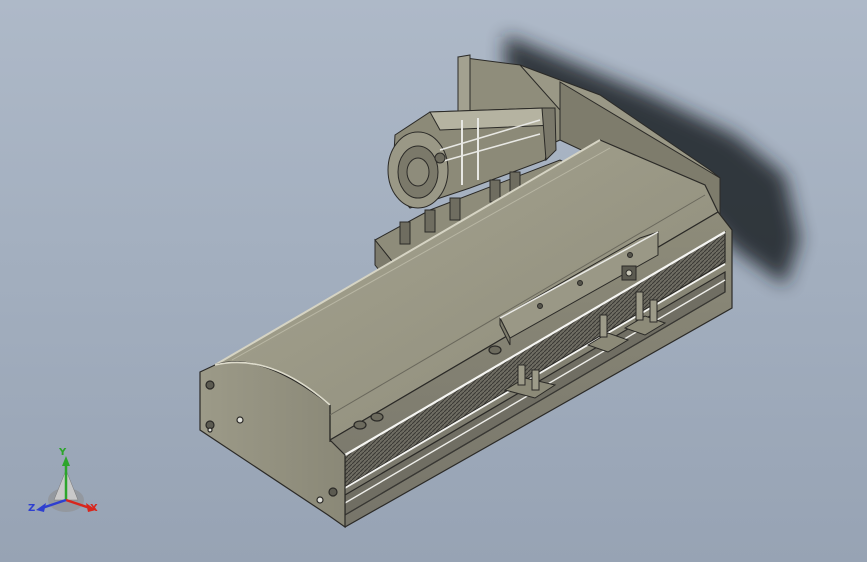 This screenshot has width=867, height=562. Describe the element at coordinates (63, 452) in the screenshot. I see `y-axis-label: Y` at that location.